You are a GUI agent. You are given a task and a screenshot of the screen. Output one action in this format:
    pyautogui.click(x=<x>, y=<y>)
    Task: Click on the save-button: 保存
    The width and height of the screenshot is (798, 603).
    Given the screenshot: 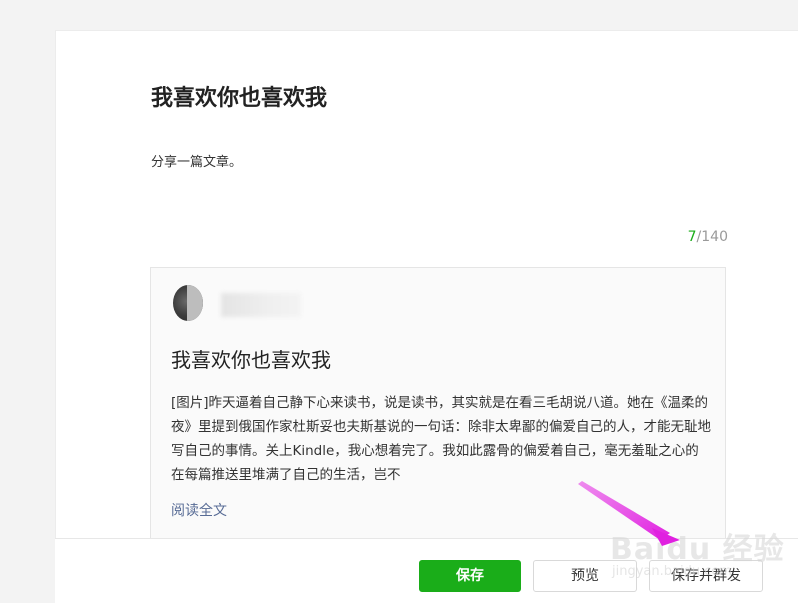 What is the action you would take?
    pyautogui.click(x=470, y=576)
    